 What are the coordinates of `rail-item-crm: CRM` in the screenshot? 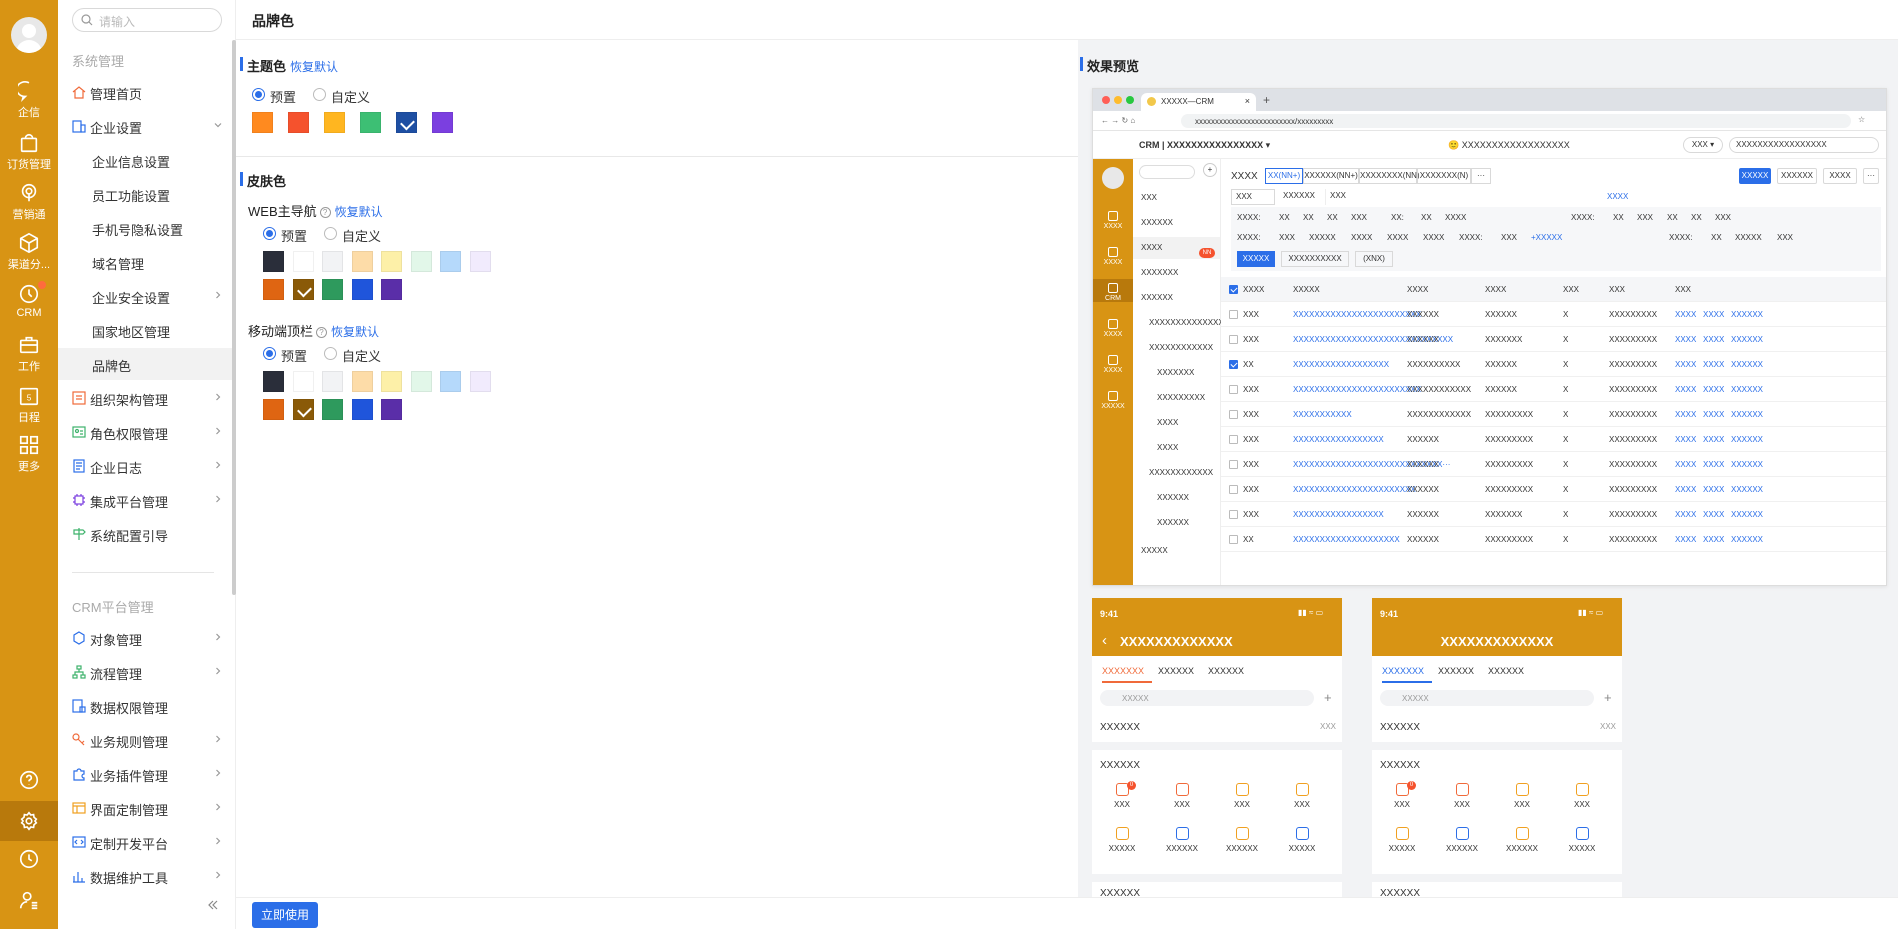 It's located at (29, 306).